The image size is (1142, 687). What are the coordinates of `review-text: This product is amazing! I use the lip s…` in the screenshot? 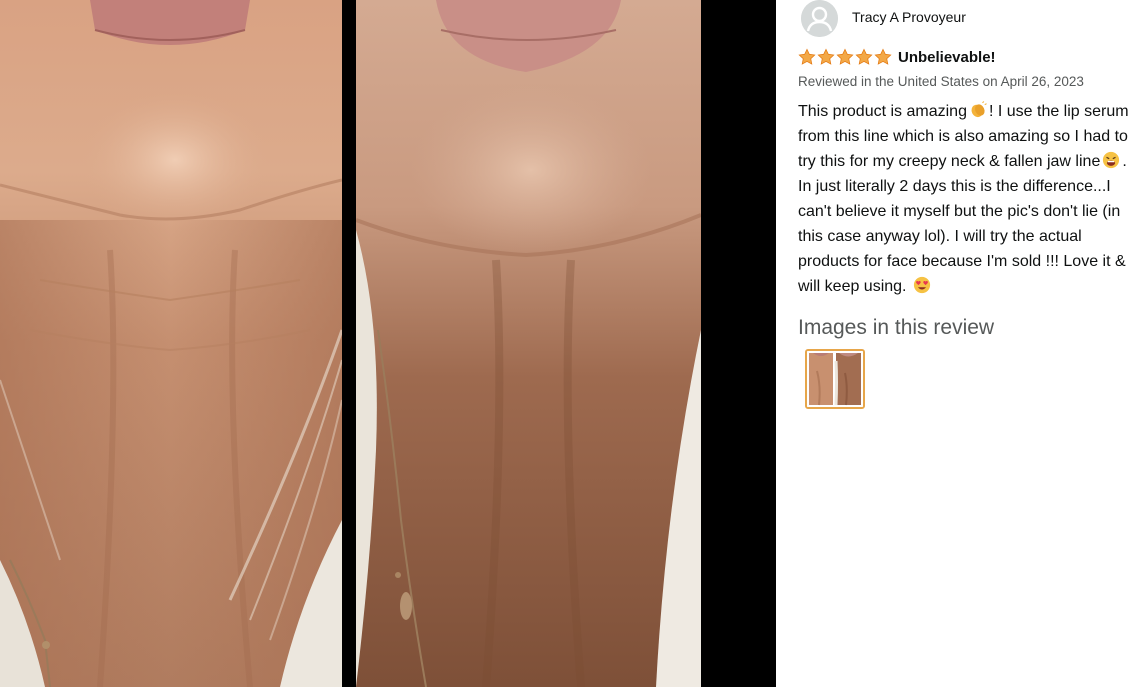 It's located at (969, 199).